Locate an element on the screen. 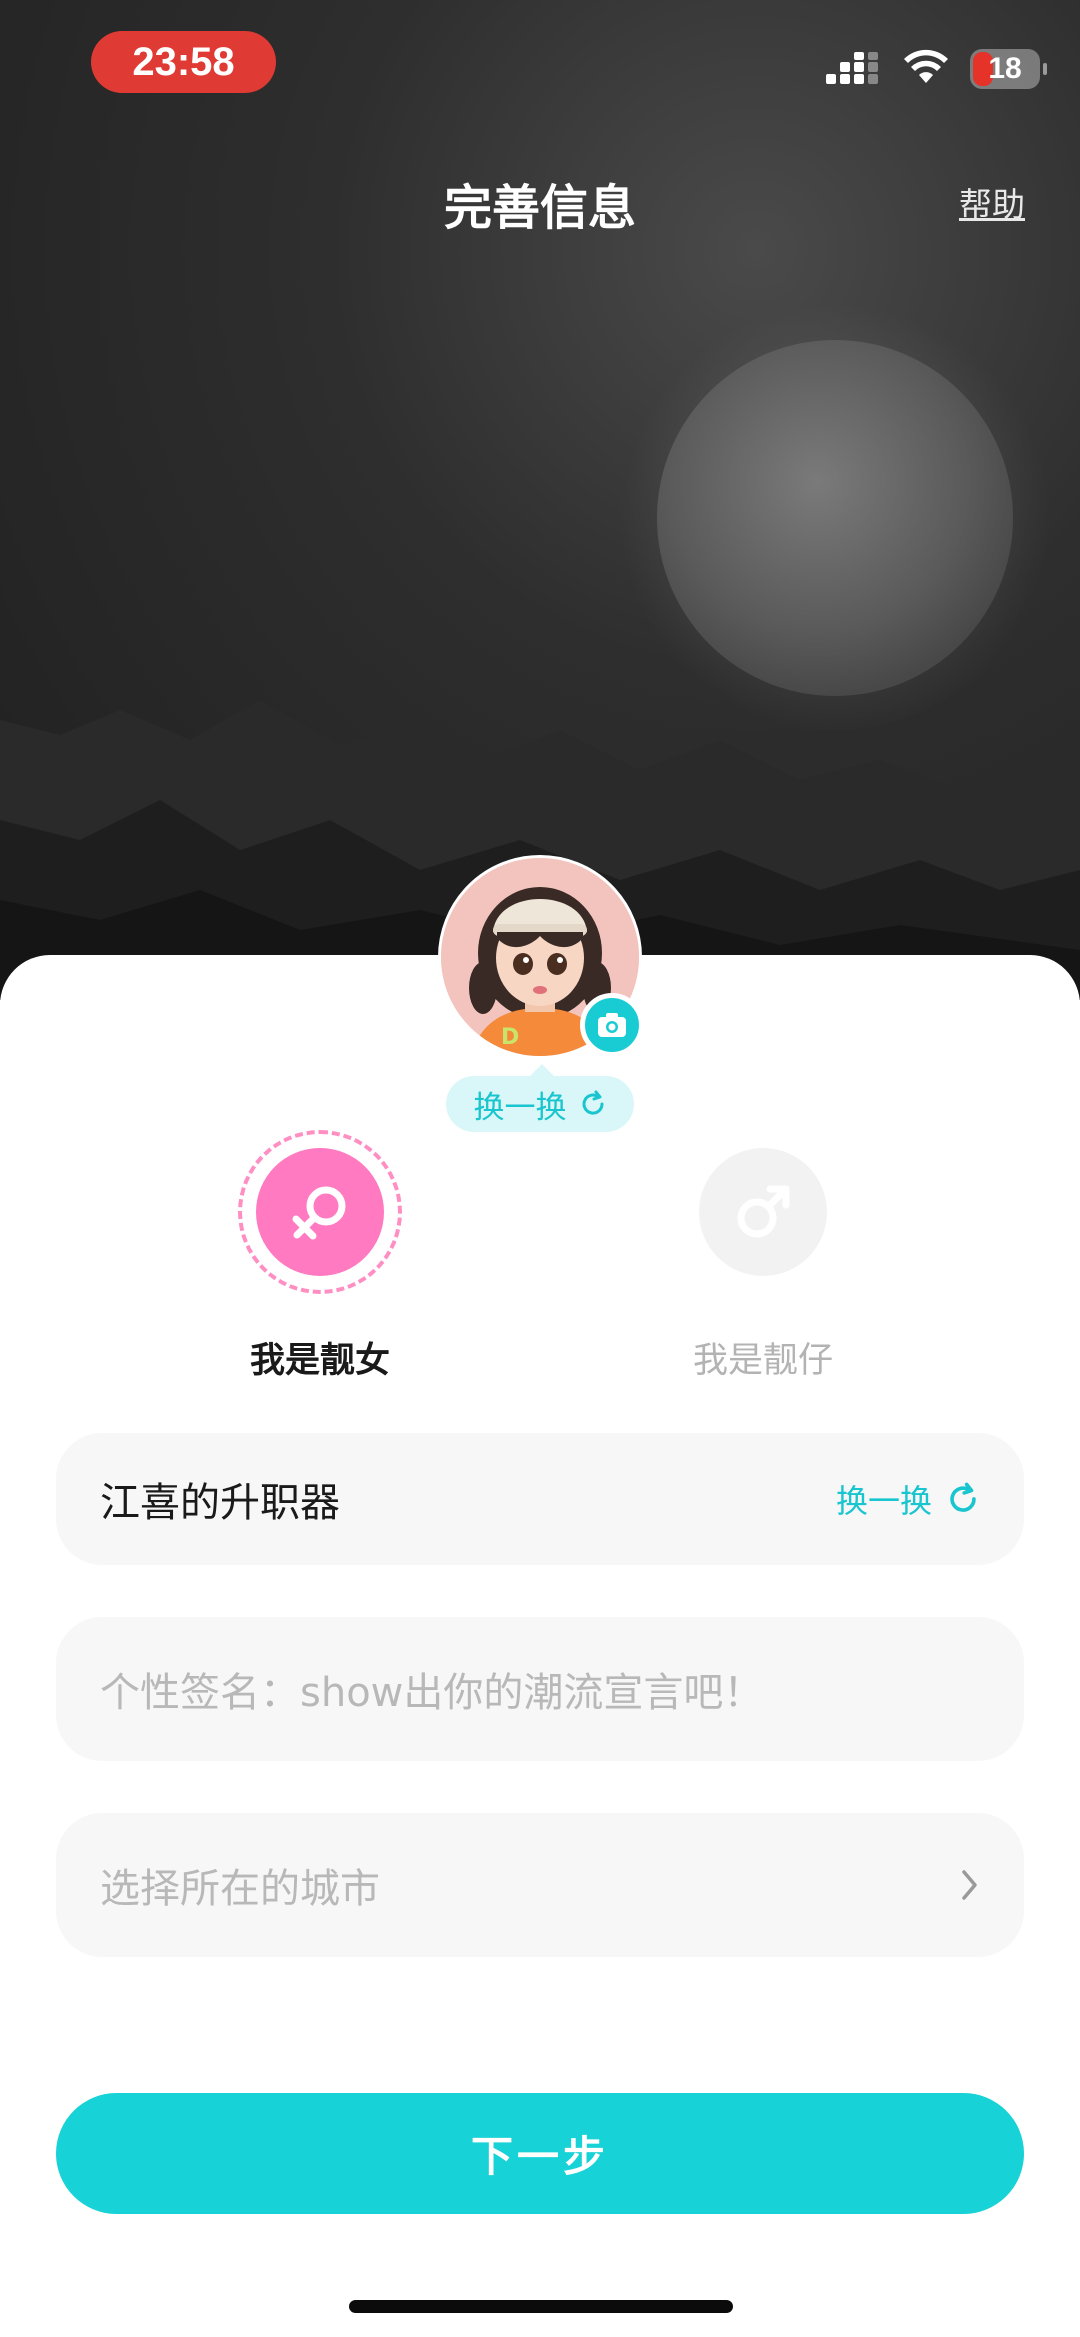  status-icons: 18 is located at coordinates (936, 69).